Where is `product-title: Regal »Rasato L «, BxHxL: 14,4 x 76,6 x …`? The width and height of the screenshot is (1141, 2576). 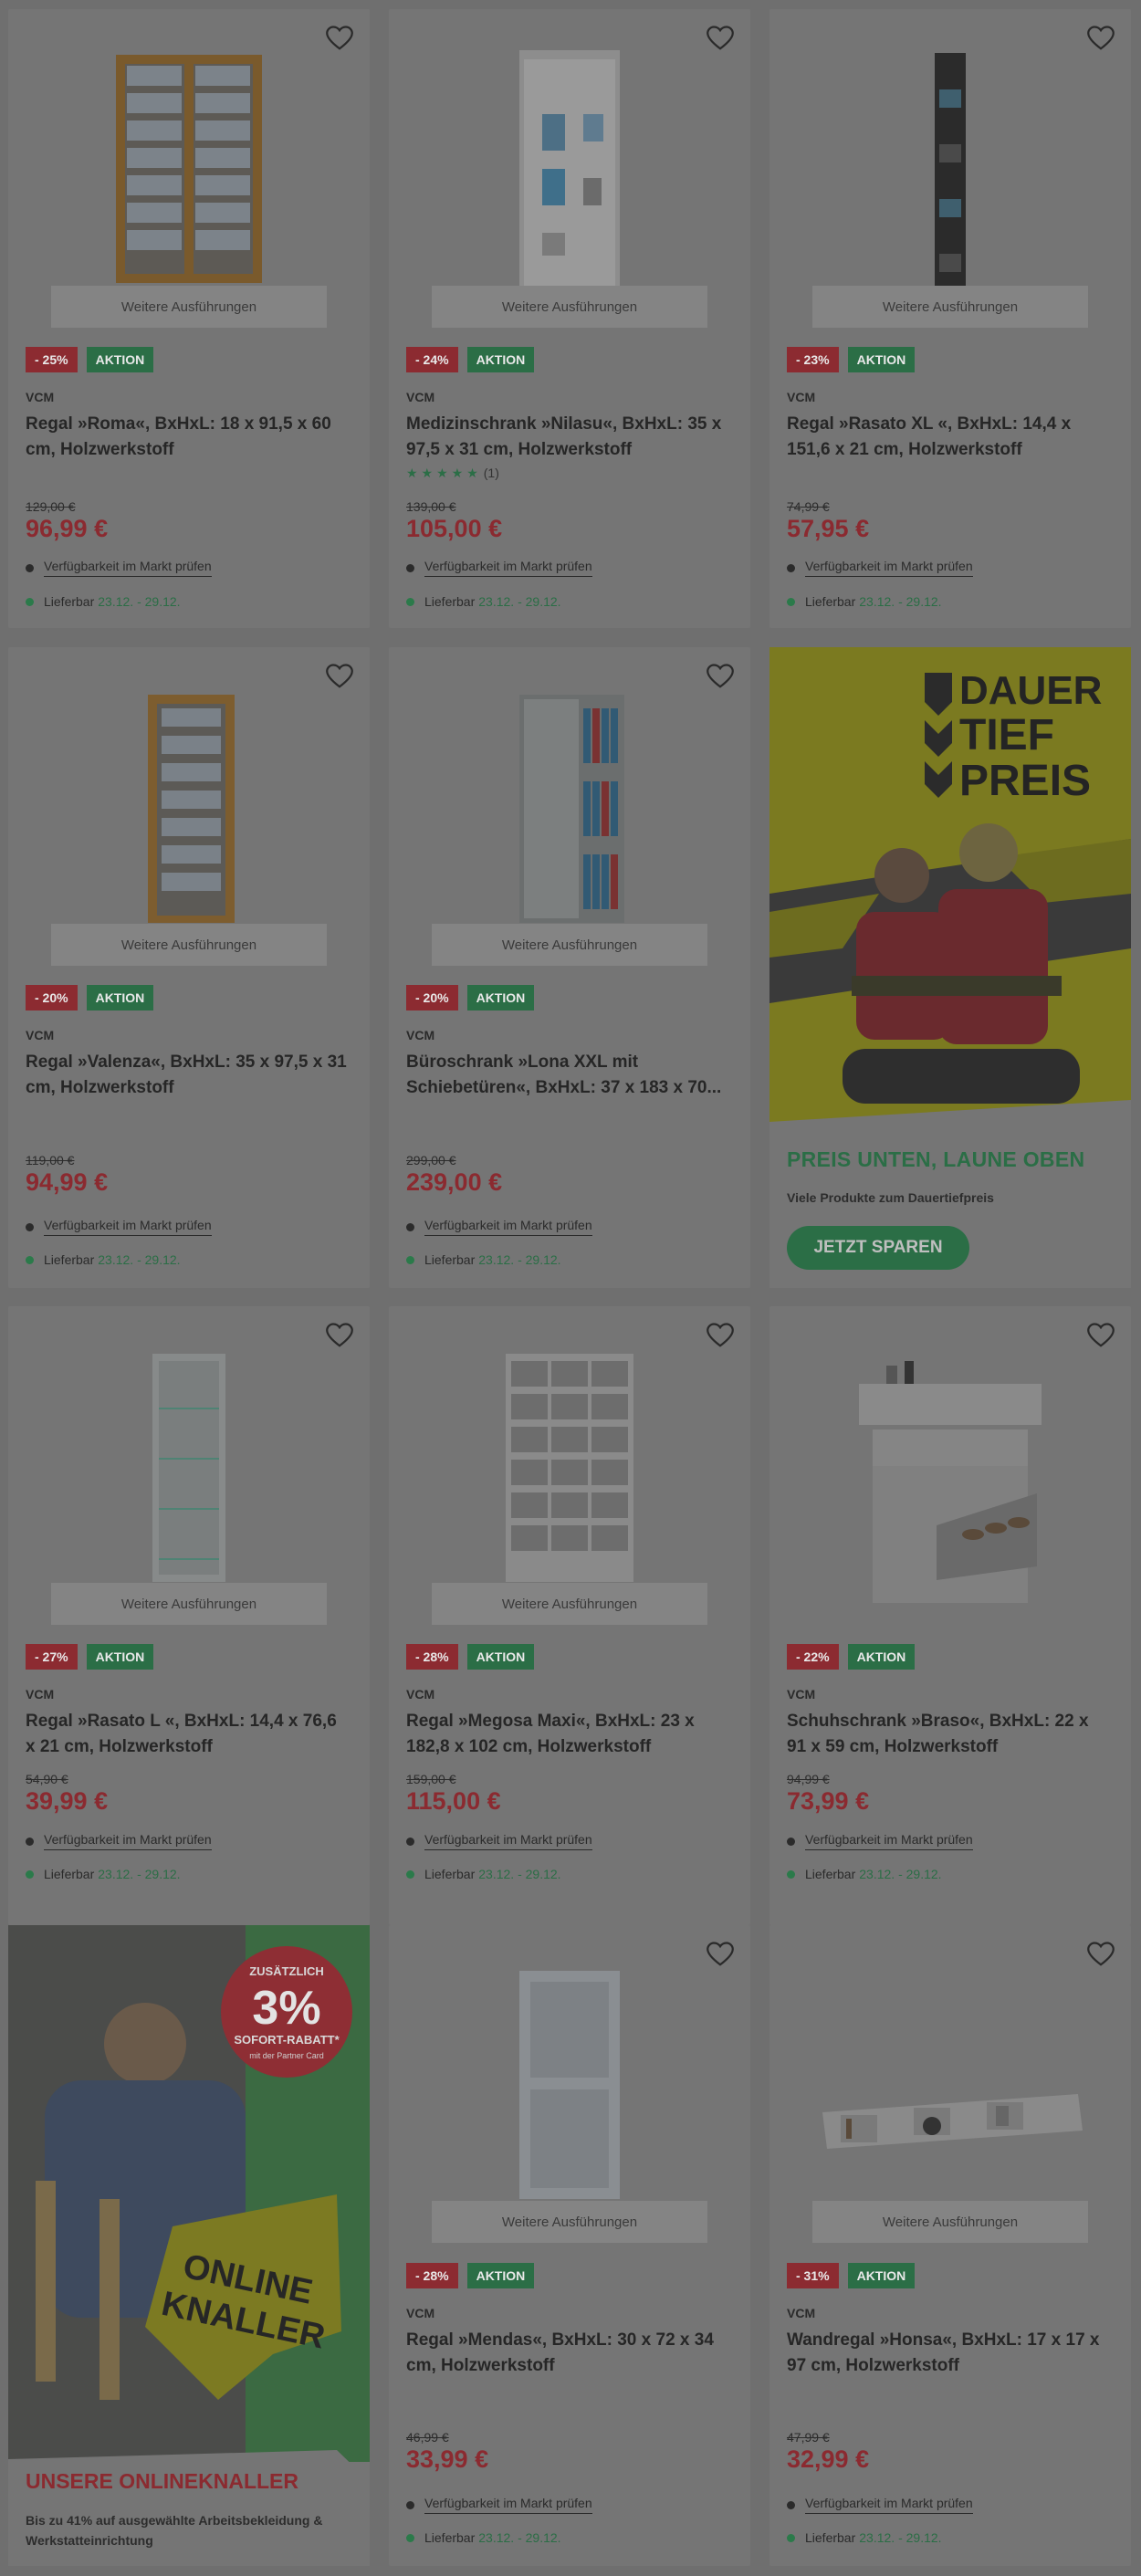 product-title: Regal »Rasato L «, BxHxL: 14,4 x 76,6 x … is located at coordinates (188, 1735).